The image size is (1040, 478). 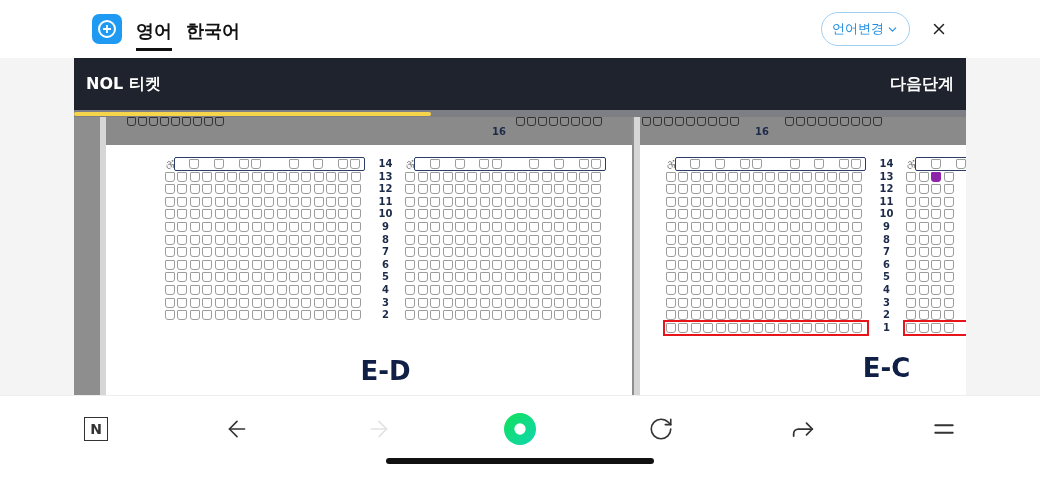 I want to click on row-number: 1, so click(x=886, y=327).